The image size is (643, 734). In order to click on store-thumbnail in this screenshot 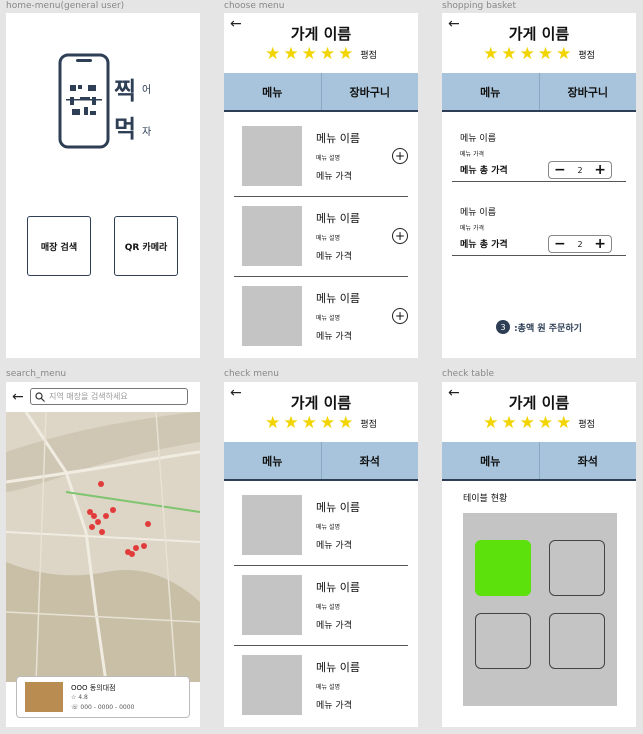, I will do `click(44, 697)`.